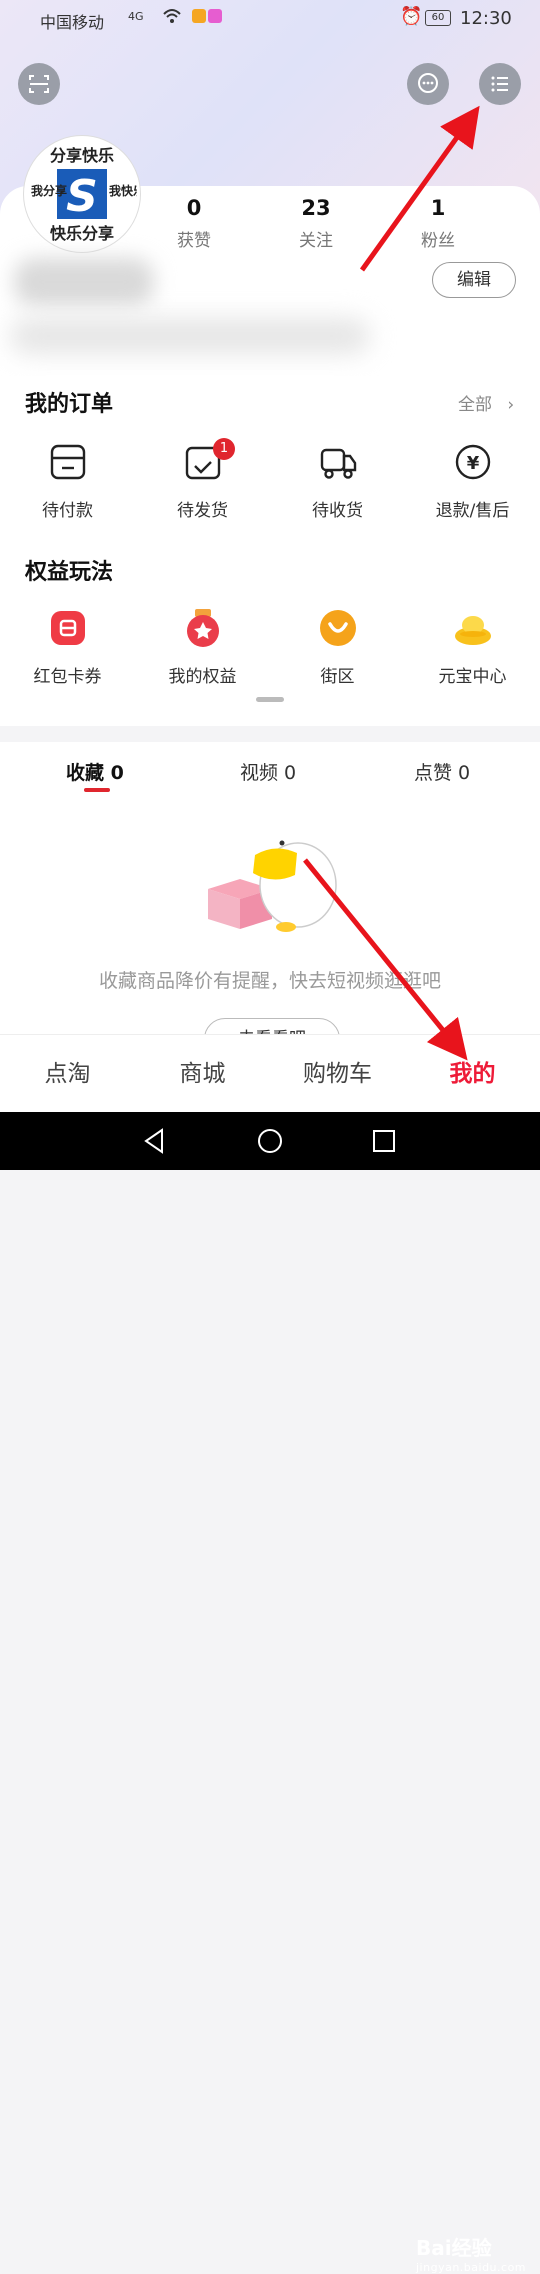 The width and height of the screenshot is (540, 2274). I want to click on watermark-url: jingyan.baidu.com, so click(471, 2267).